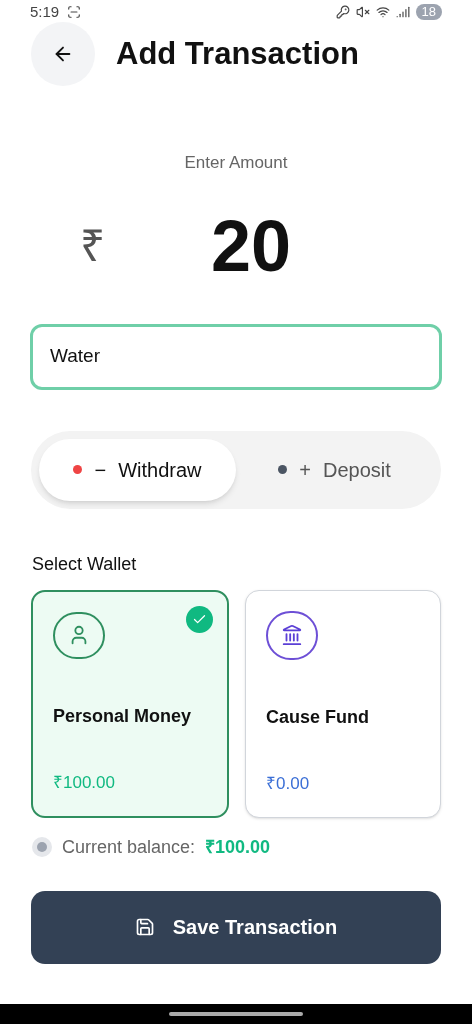 This screenshot has height=1024, width=472. Describe the element at coordinates (236, 356) in the screenshot. I see `note-field: Water` at that location.